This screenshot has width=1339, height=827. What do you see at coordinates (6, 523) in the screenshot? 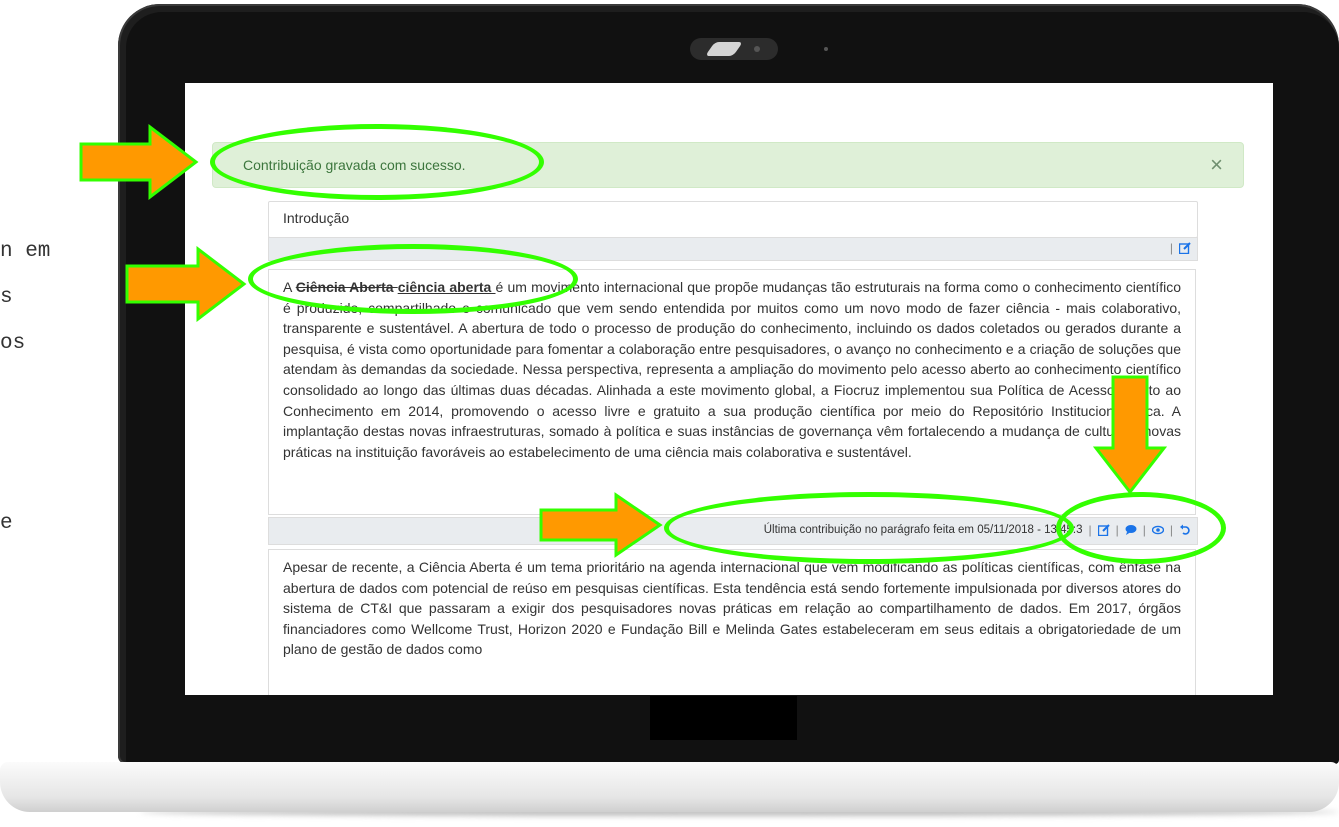
I see `background-text-4: e` at bounding box center [6, 523].